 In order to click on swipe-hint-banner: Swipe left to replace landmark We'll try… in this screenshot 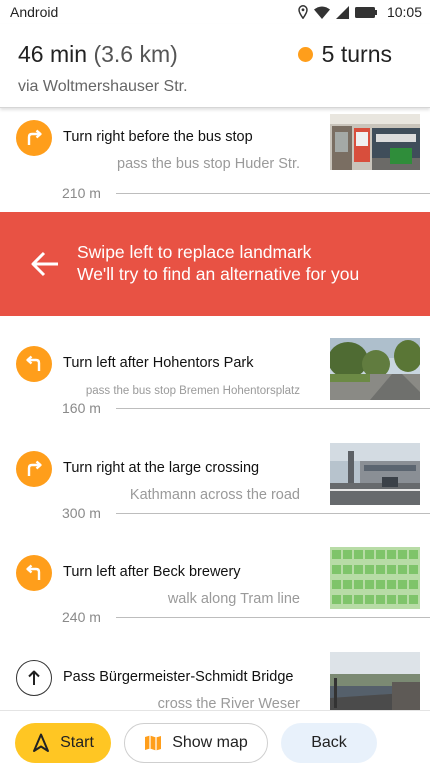, I will do `click(215, 264)`.